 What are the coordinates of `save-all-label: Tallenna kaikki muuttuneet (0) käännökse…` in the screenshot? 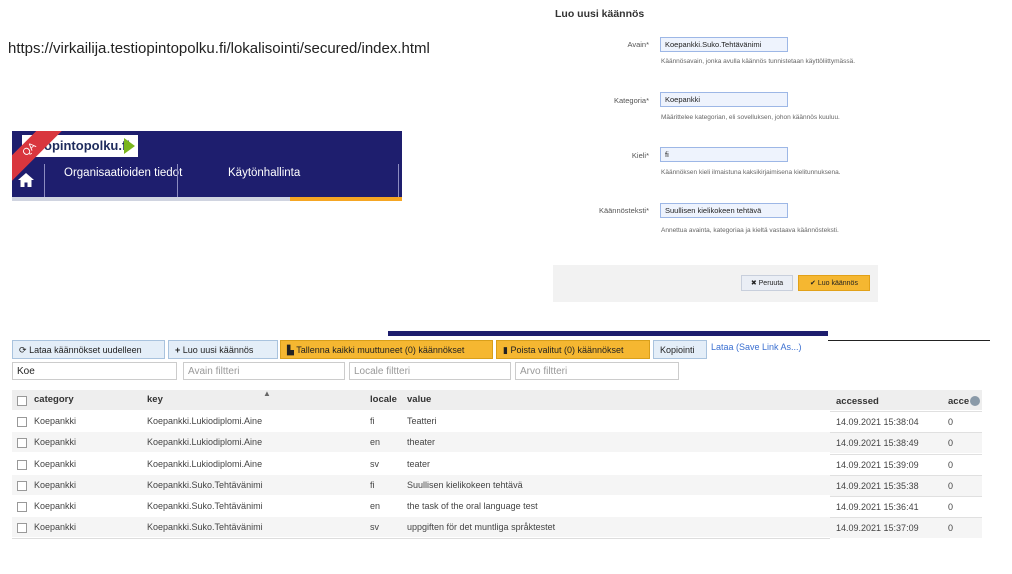 It's located at (380, 350).